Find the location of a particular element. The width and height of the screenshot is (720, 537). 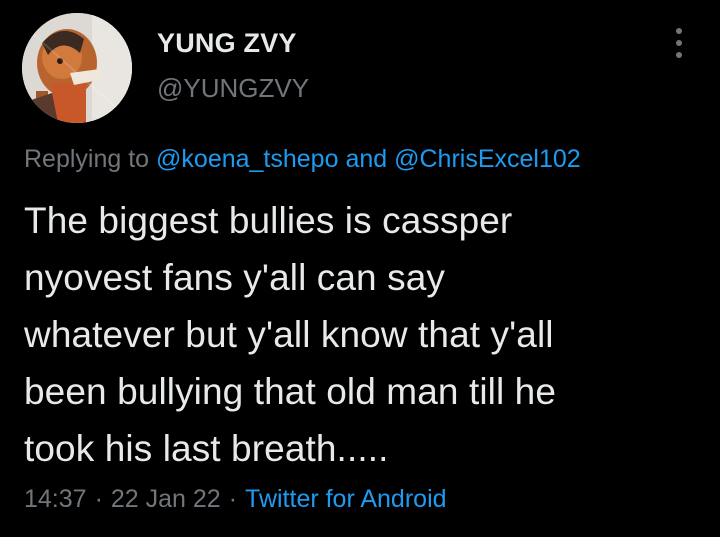

avatar-image is located at coordinates (77, 68).